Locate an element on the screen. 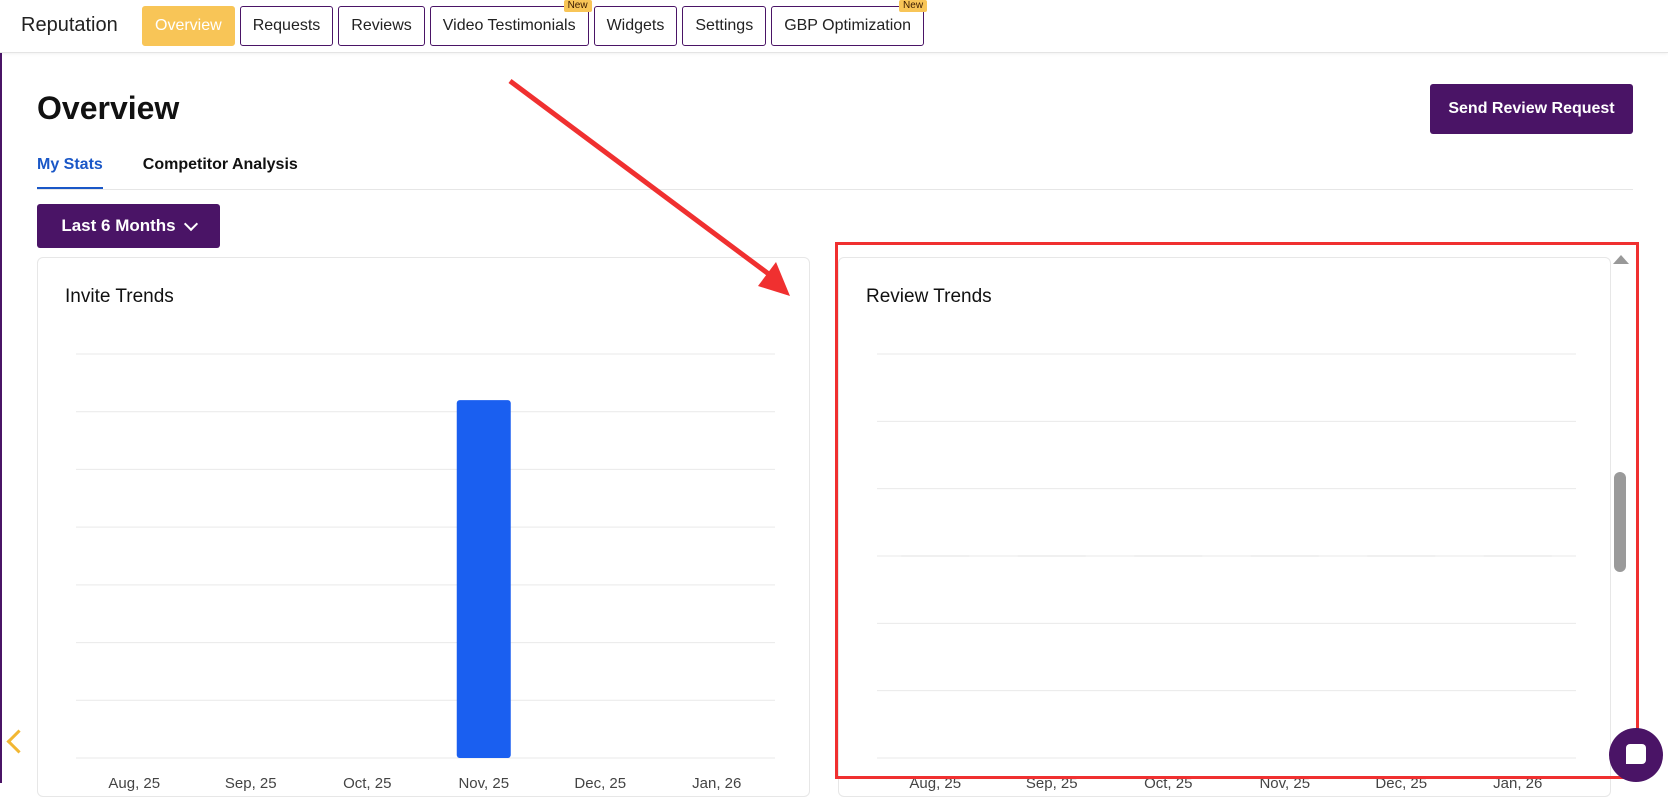 Image resolution: width=1668 pixels, height=798 pixels. date-range-dropdown: Last 6 Months is located at coordinates (128, 226).